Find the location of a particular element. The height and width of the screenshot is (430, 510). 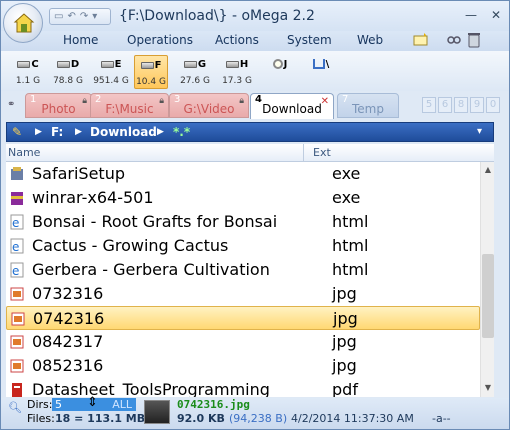

close-button: ✕ is located at coordinates (496, 15).